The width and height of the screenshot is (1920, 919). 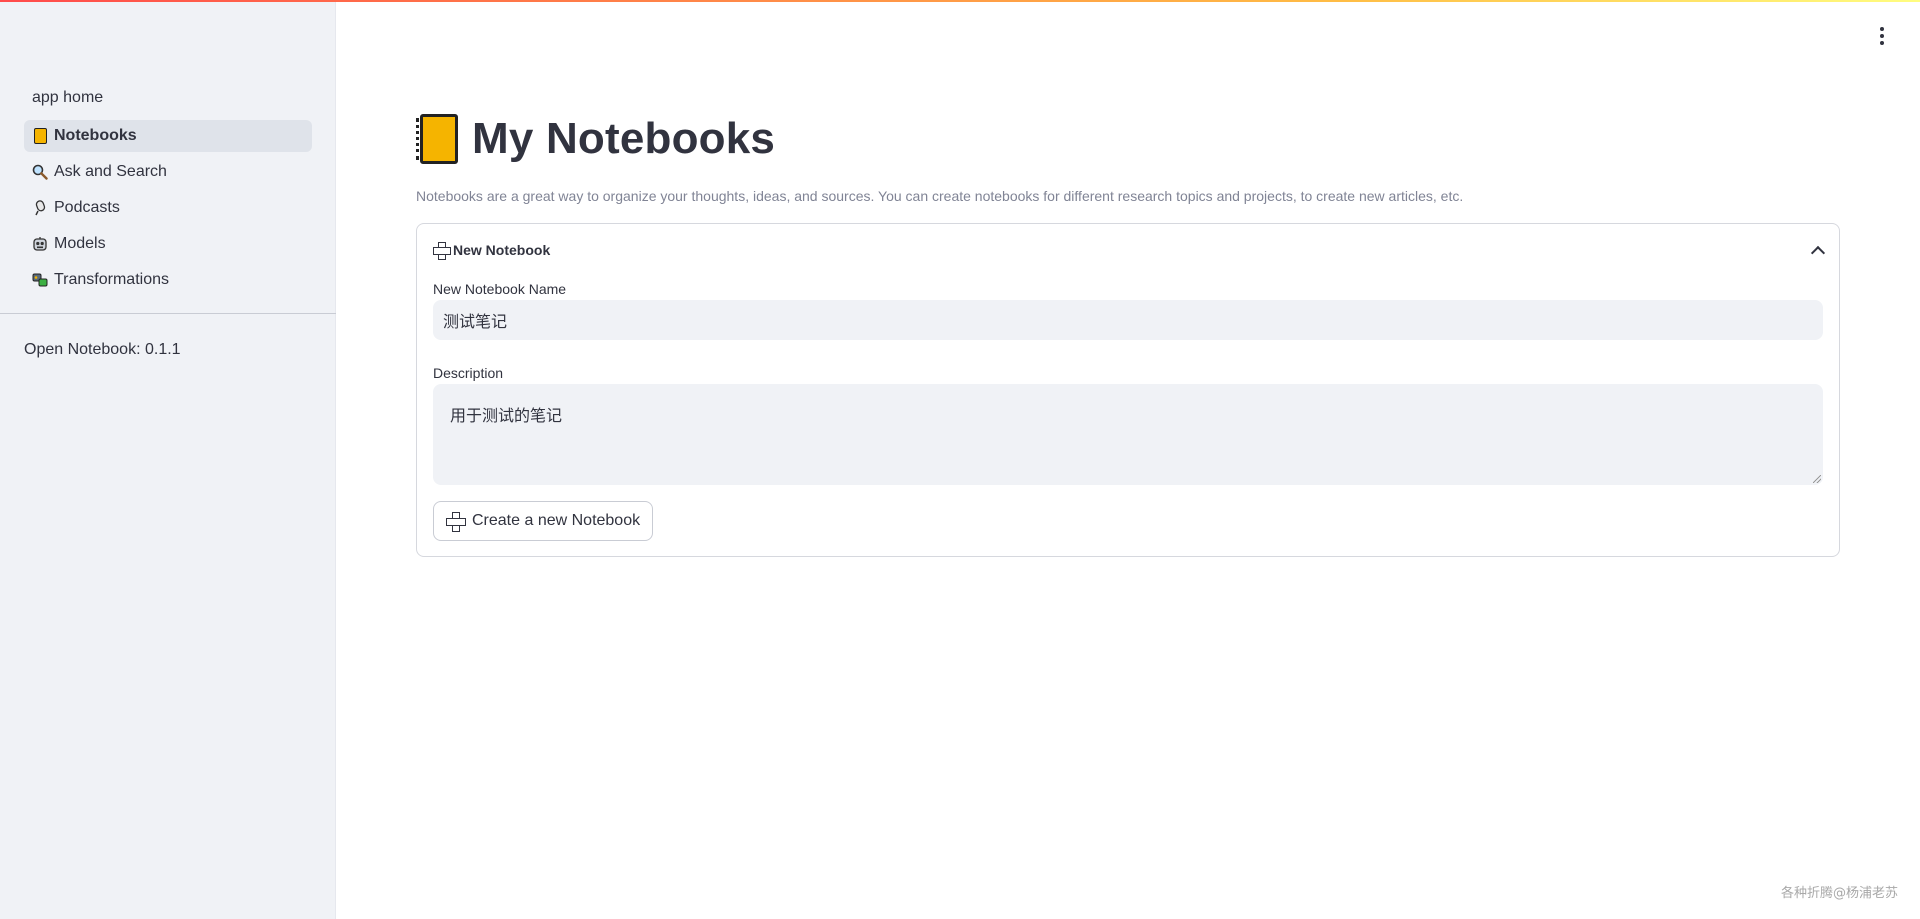 I want to click on description-label: Description, so click(x=468, y=373).